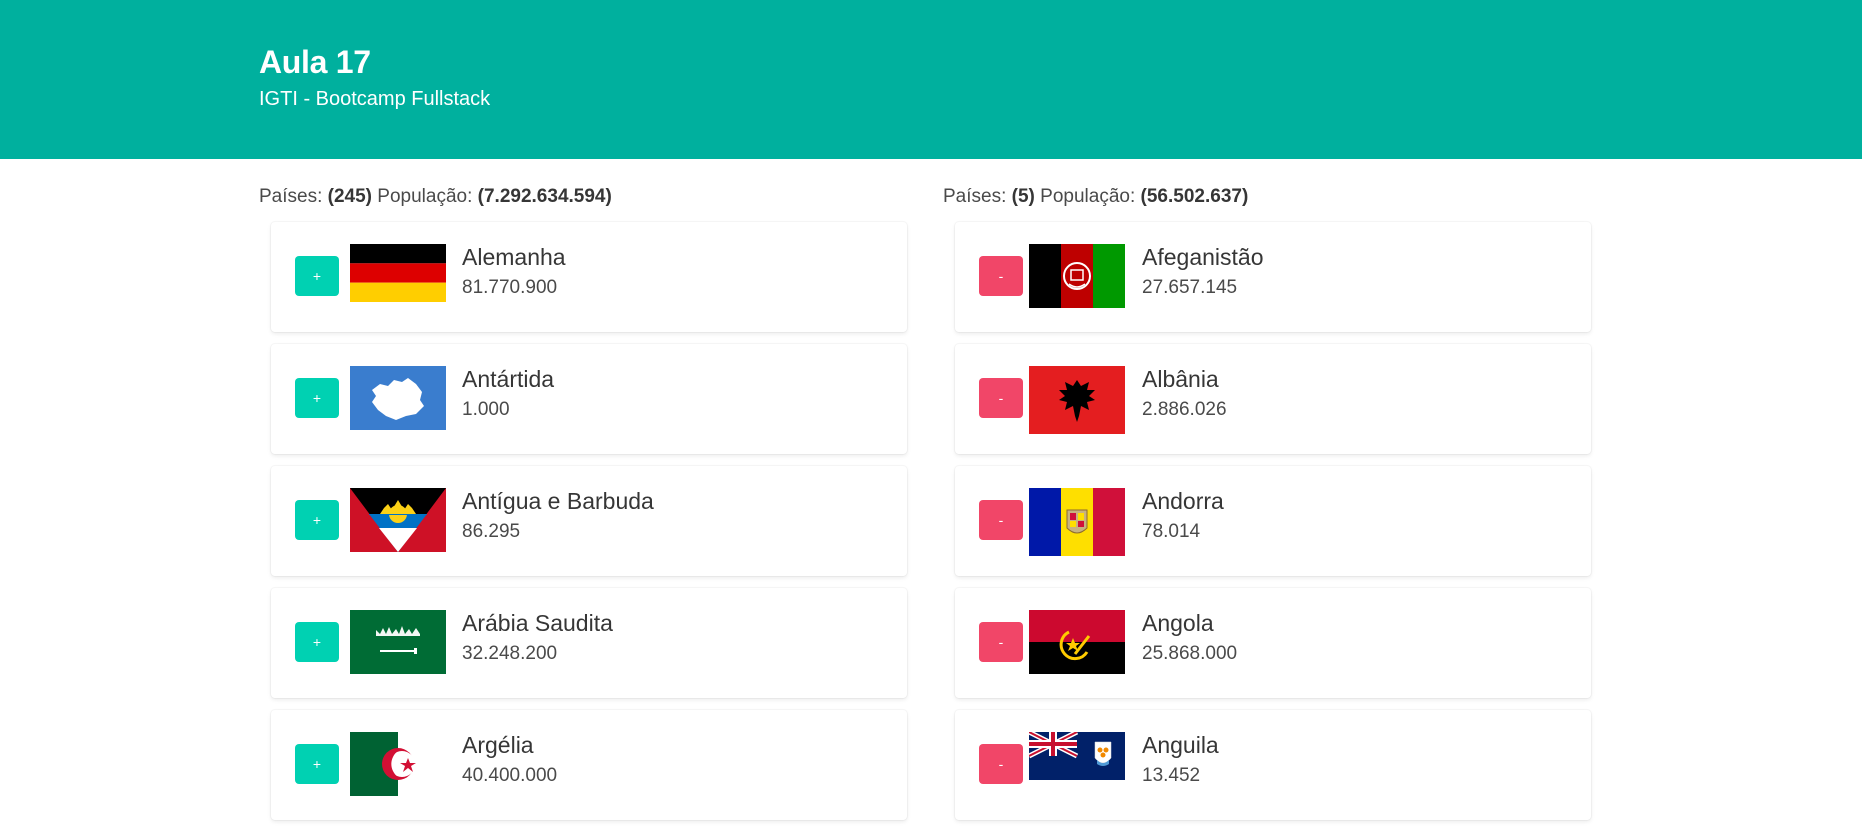 Image resolution: width=1862 pixels, height=833 pixels. Describe the element at coordinates (558, 501) in the screenshot. I see `country-name: Antígua e Barbuda` at that location.